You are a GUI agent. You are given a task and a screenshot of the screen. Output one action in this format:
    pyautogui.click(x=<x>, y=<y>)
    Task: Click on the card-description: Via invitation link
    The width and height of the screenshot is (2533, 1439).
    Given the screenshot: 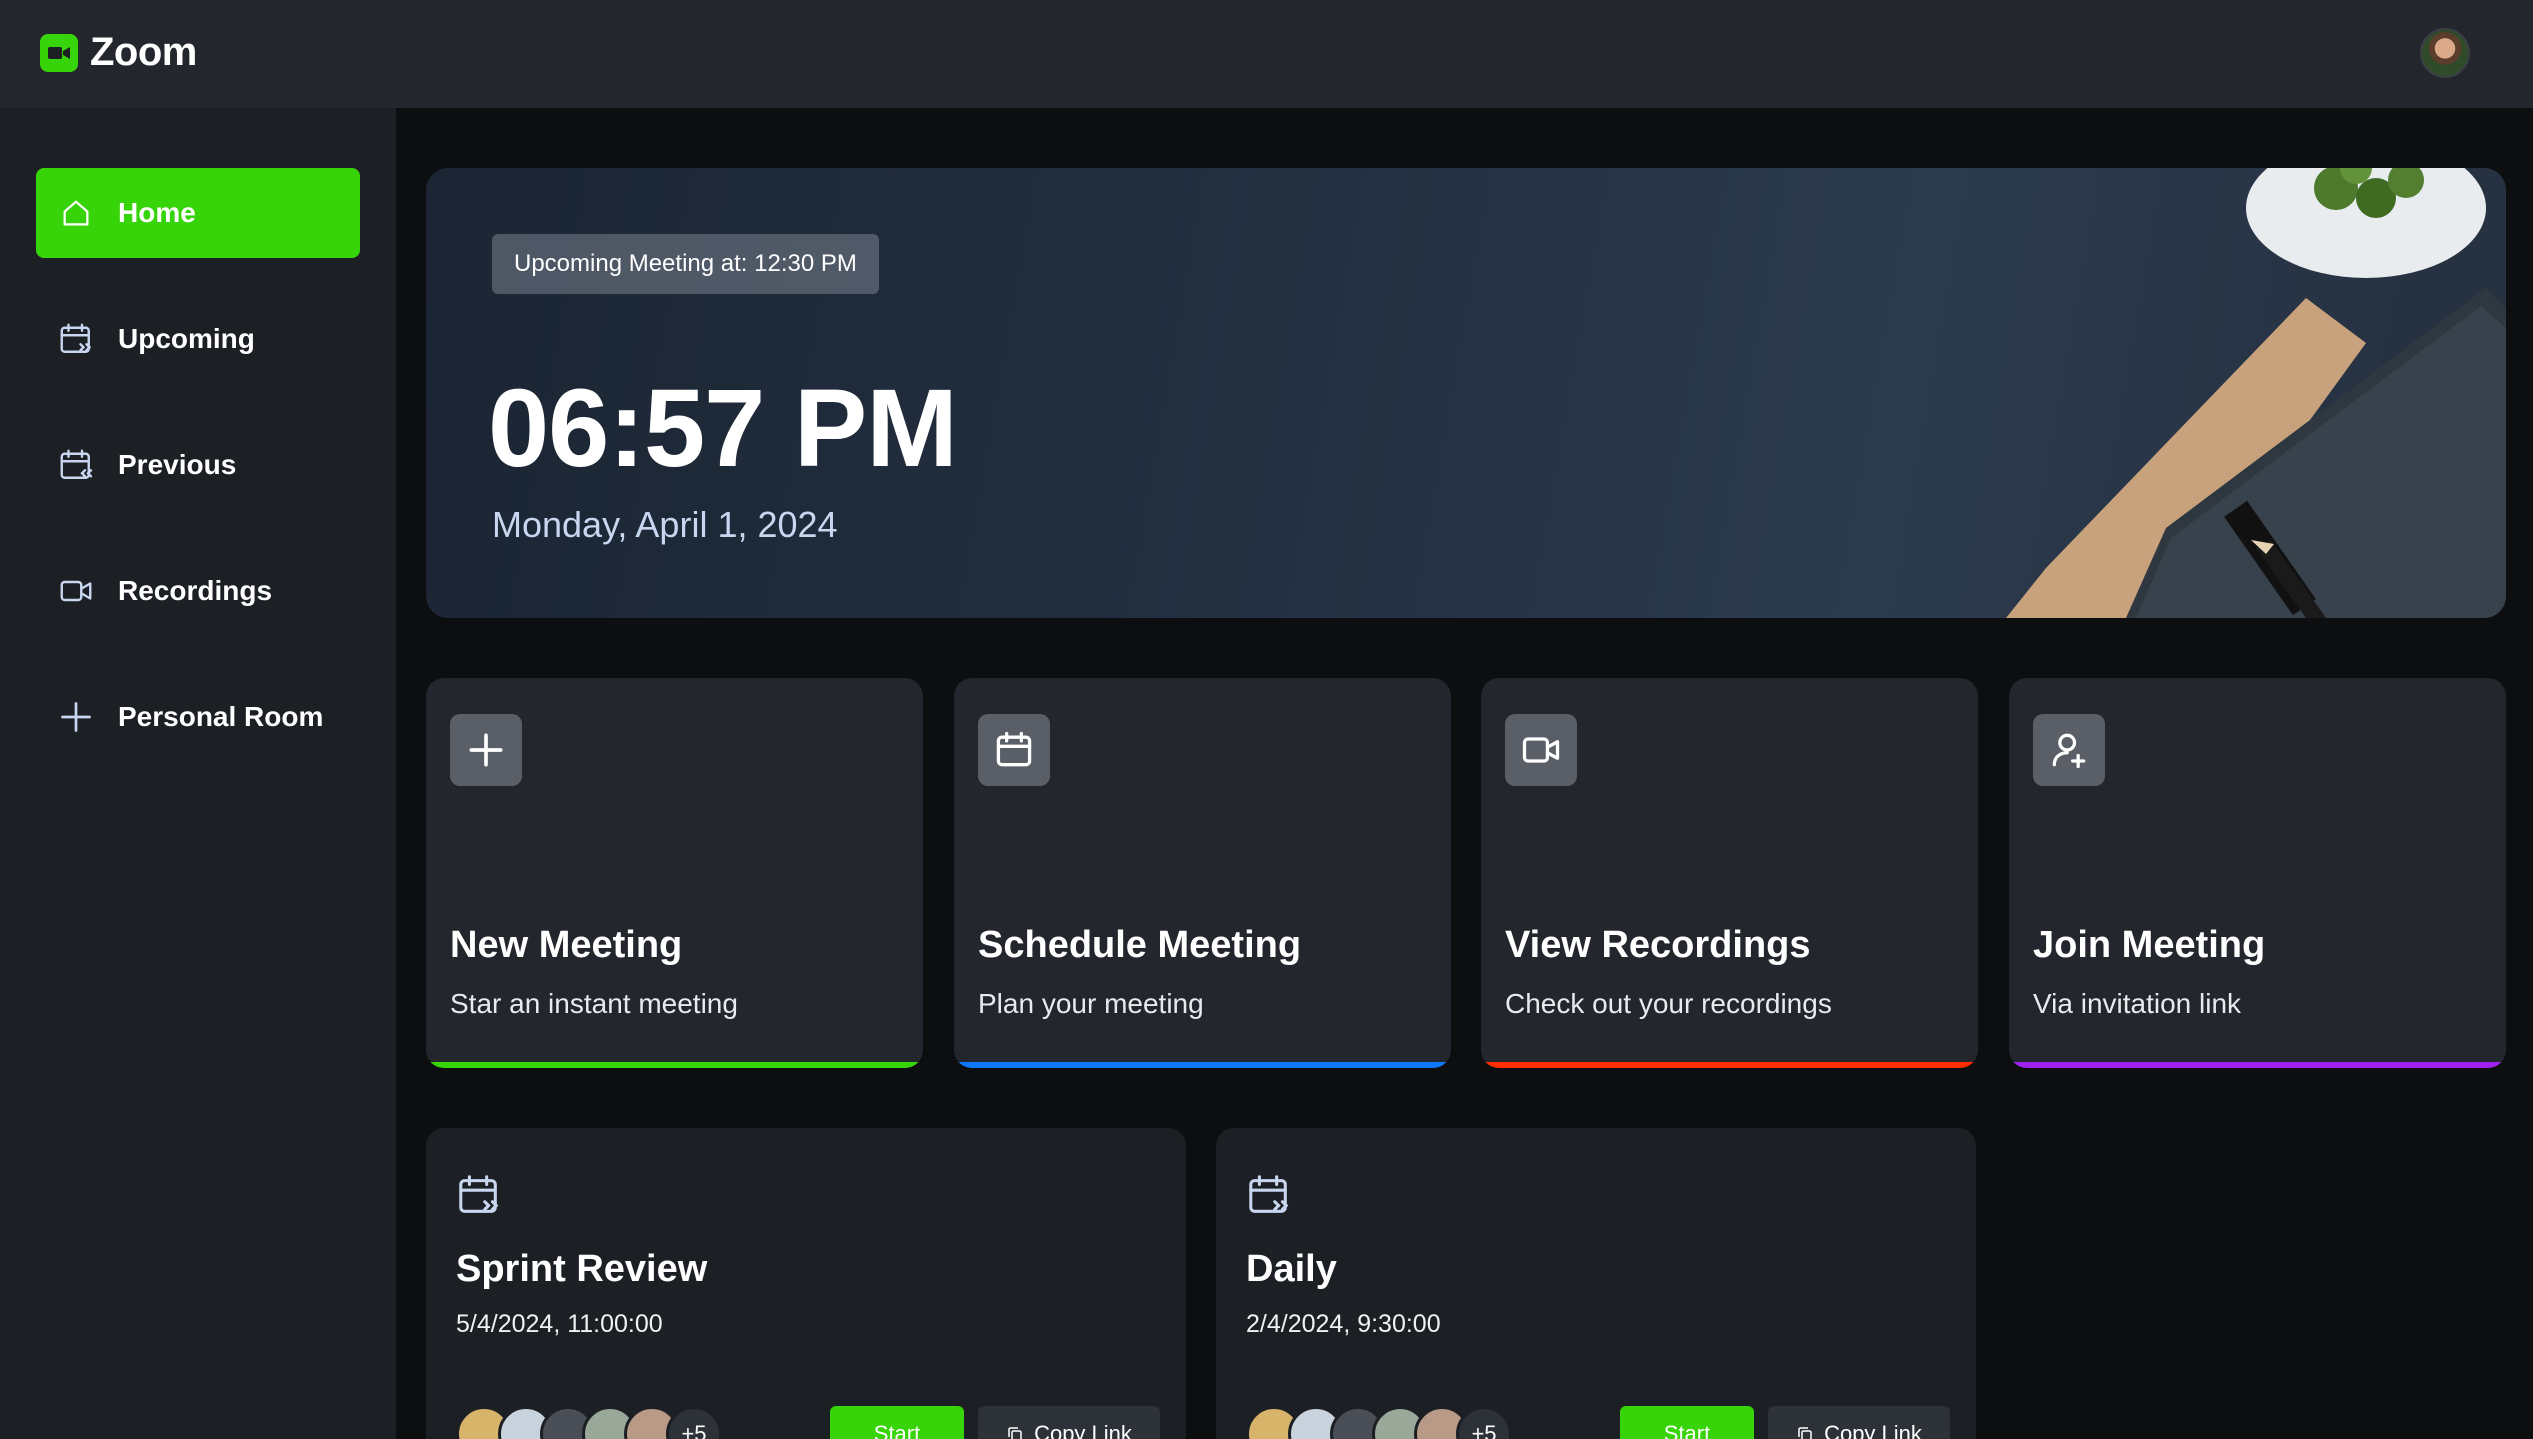 What is the action you would take?
    pyautogui.click(x=2137, y=1003)
    